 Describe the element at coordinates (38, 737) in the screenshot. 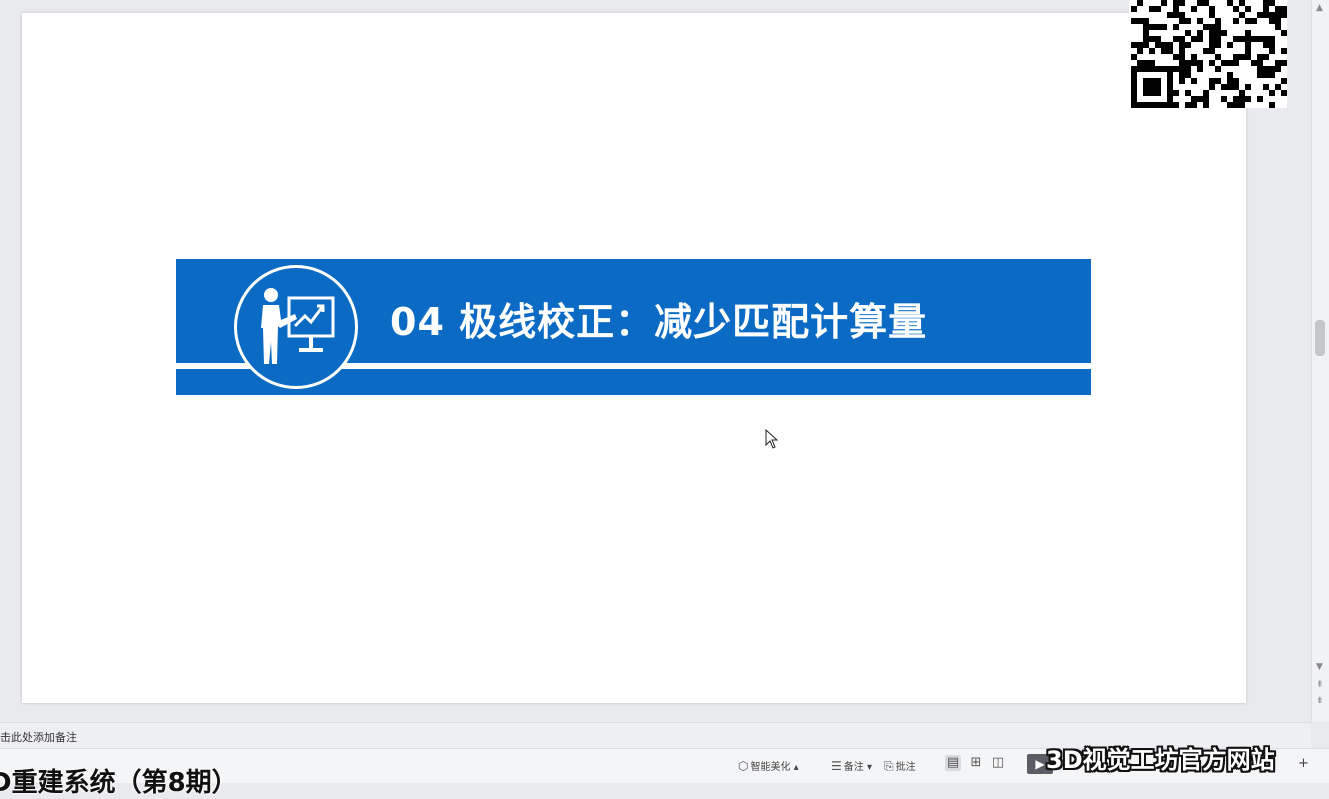

I see `notes-placeholder: 击此处添加备注` at that location.